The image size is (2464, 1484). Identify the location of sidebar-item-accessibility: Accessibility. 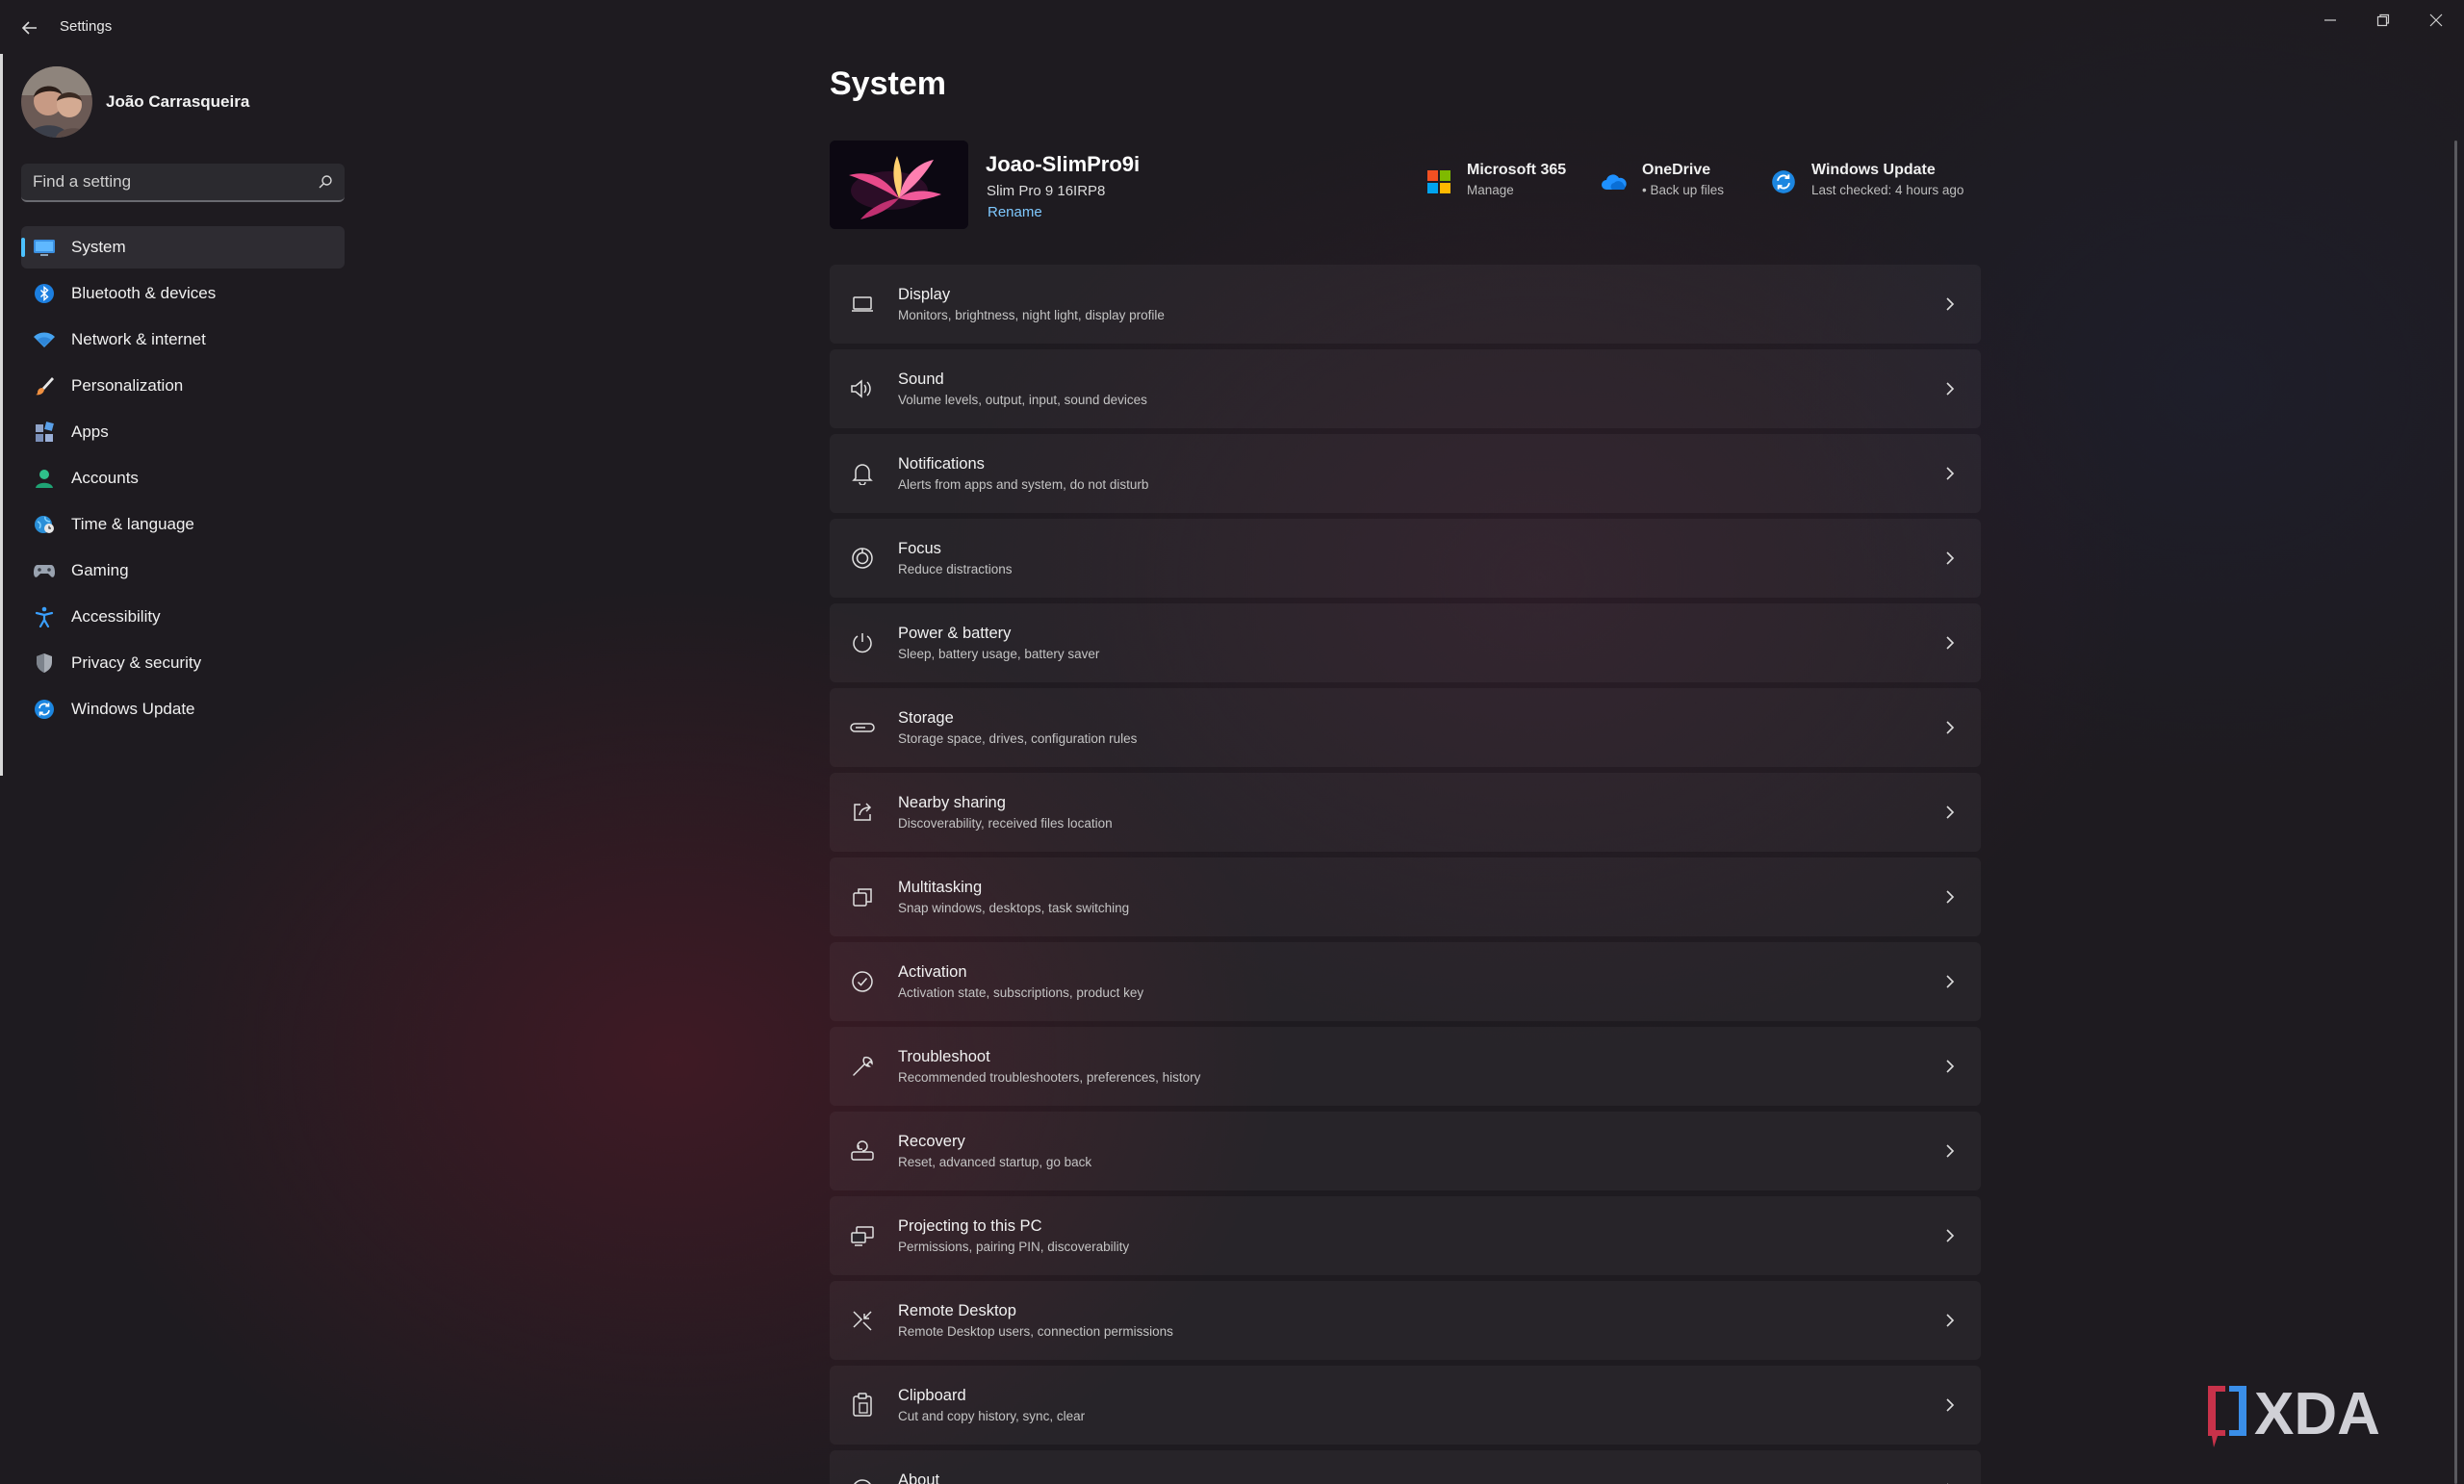
(183, 617).